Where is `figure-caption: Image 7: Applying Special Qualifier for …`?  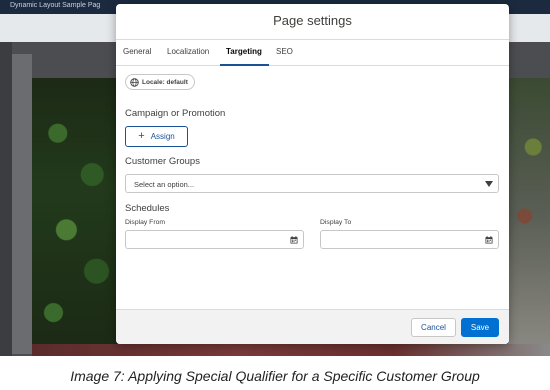 figure-caption: Image 7: Applying Special Qualifier for … is located at coordinates (275, 376).